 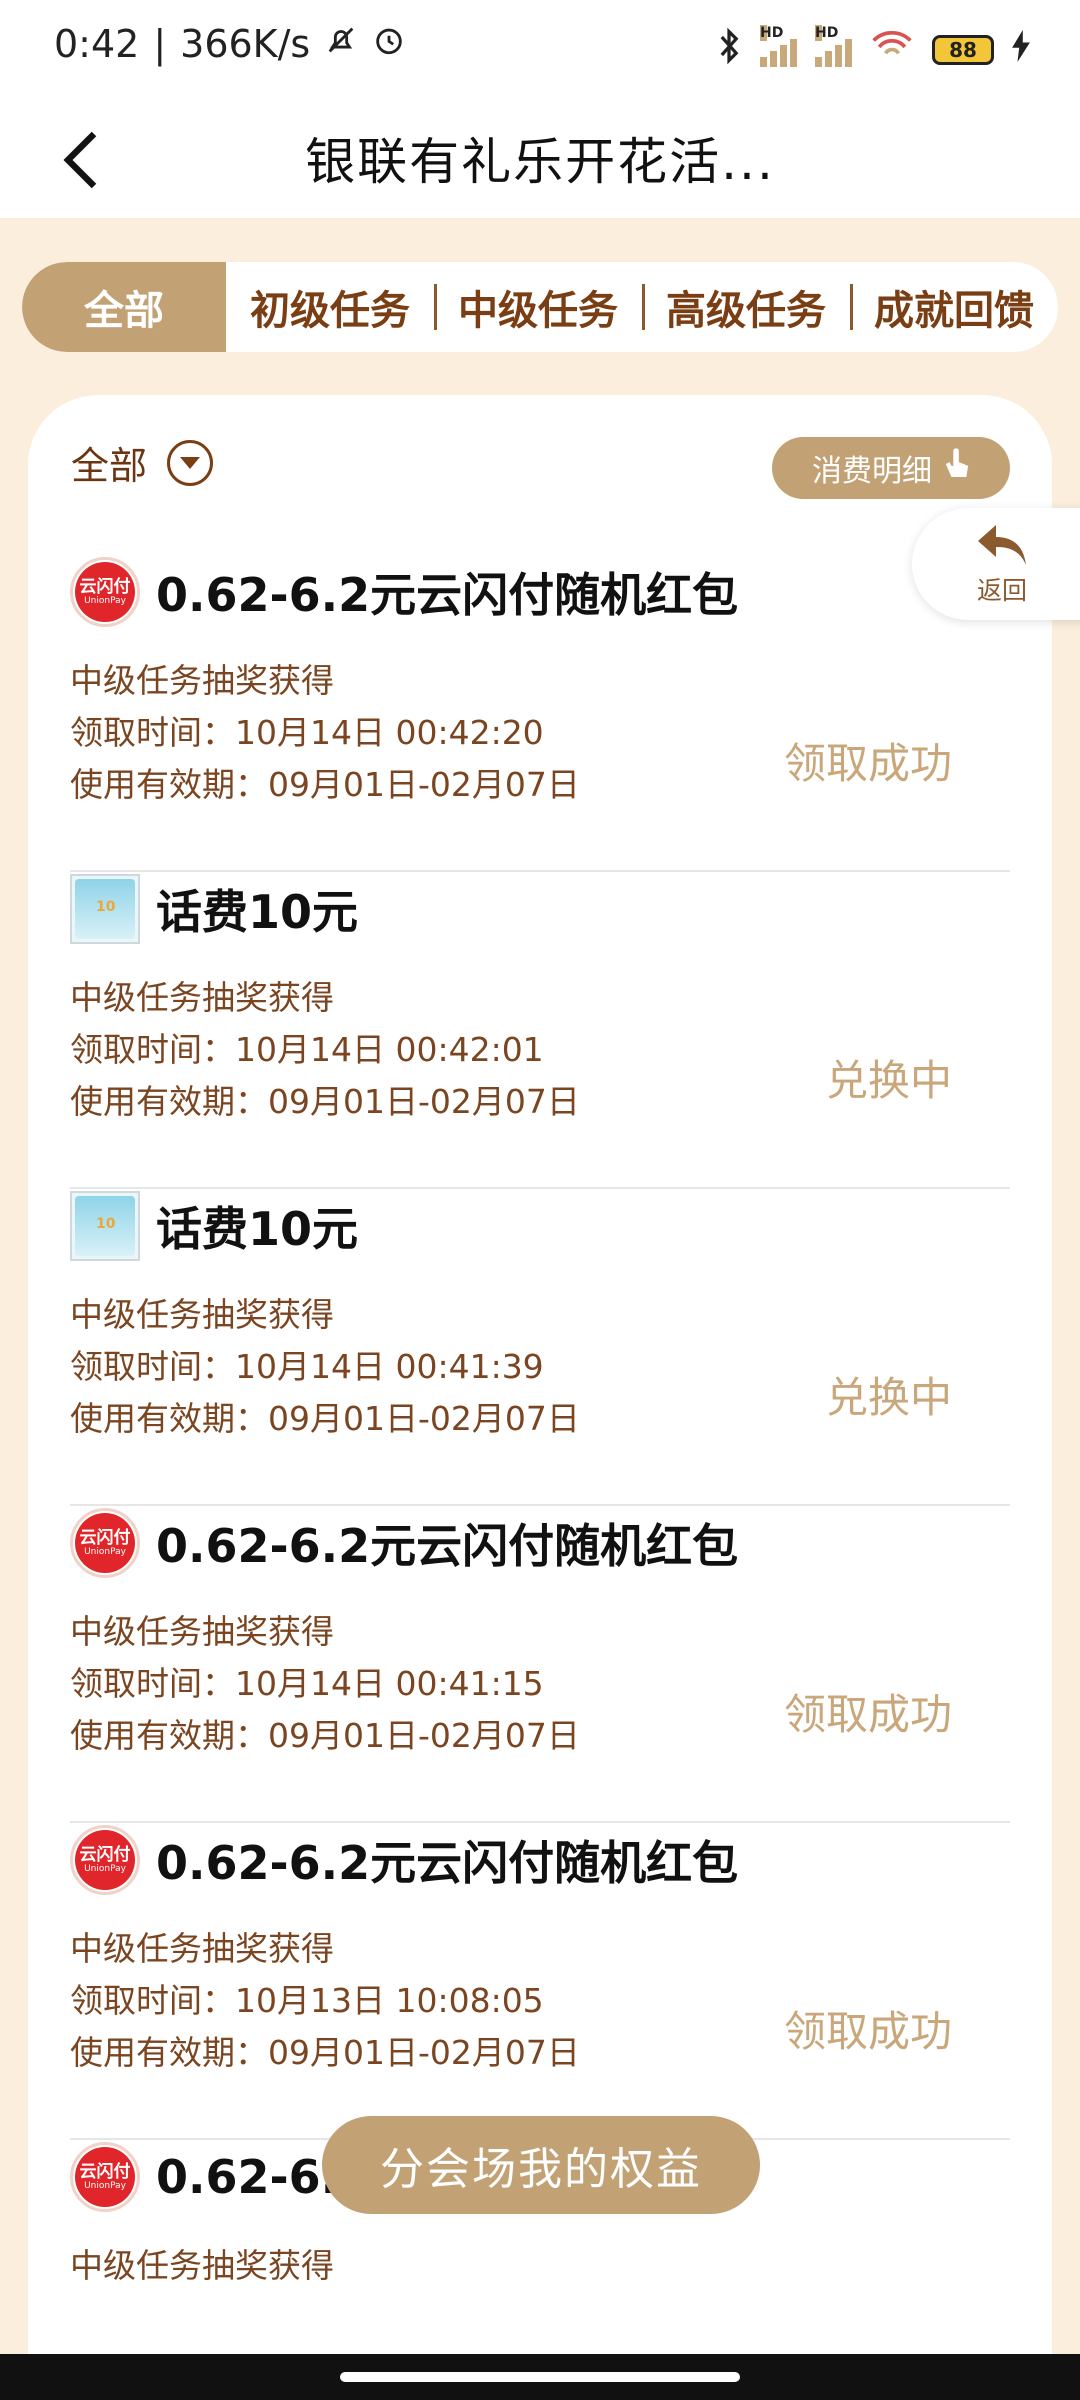 I want to click on caret-down-icon, so click(x=190, y=462).